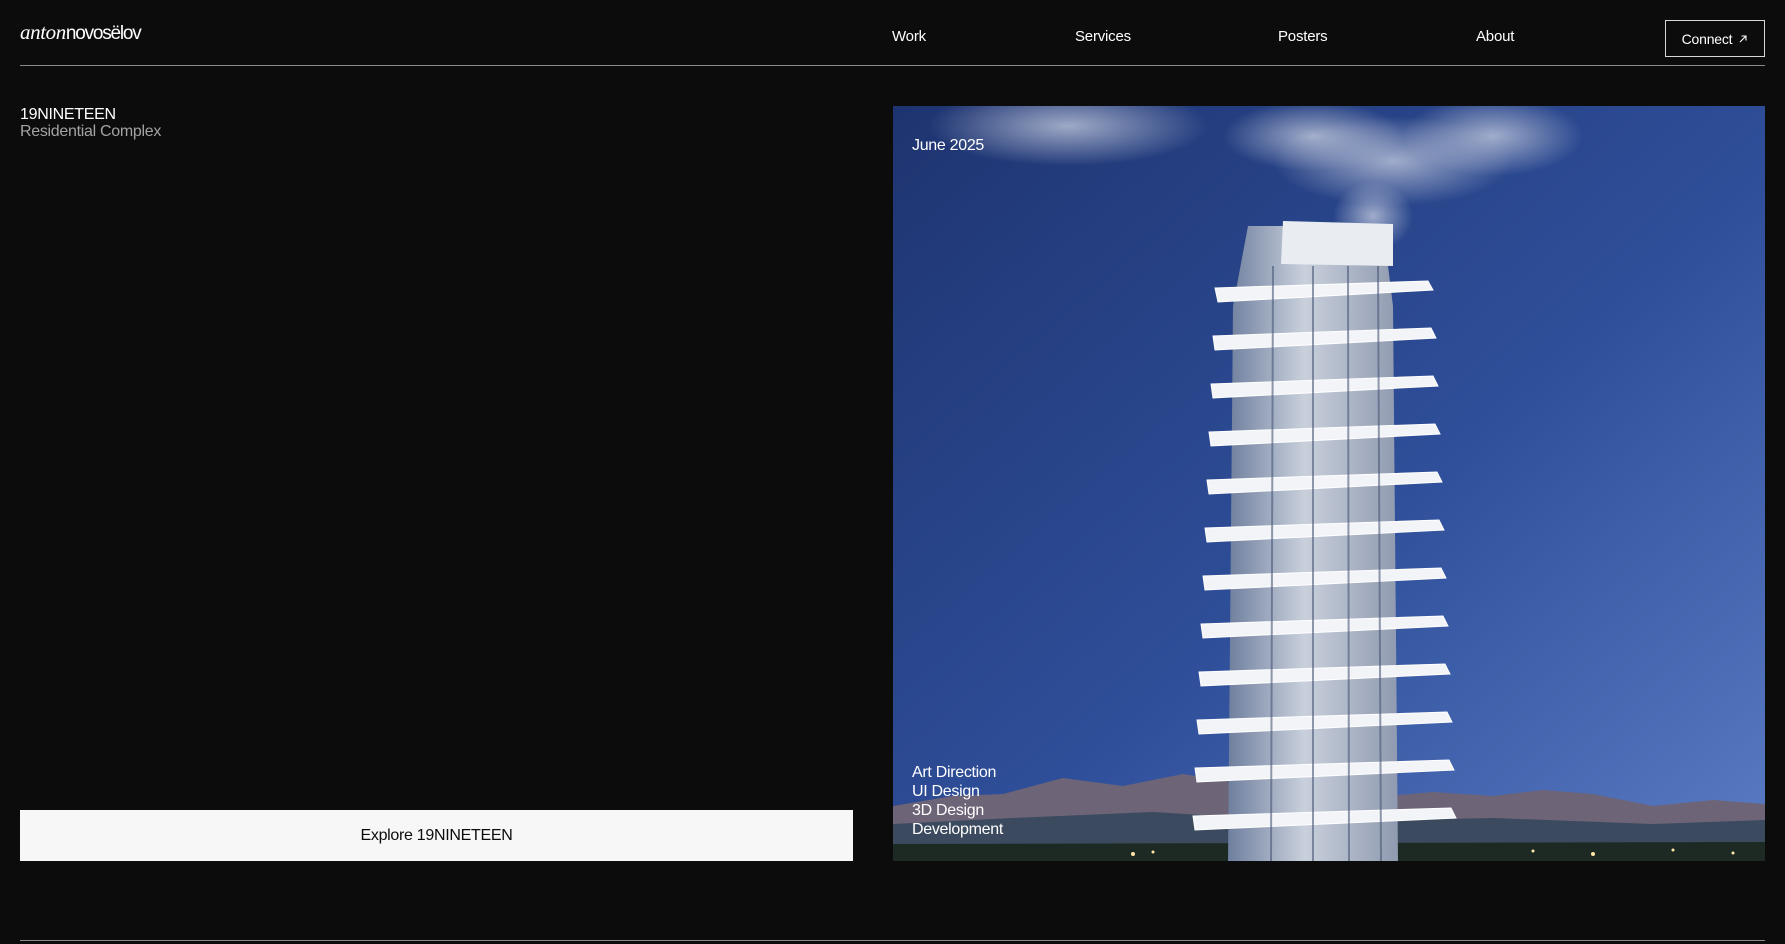 This screenshot has width=1785, height=944. I want to click on arrow-up-right-icon, so click(1743, 38).